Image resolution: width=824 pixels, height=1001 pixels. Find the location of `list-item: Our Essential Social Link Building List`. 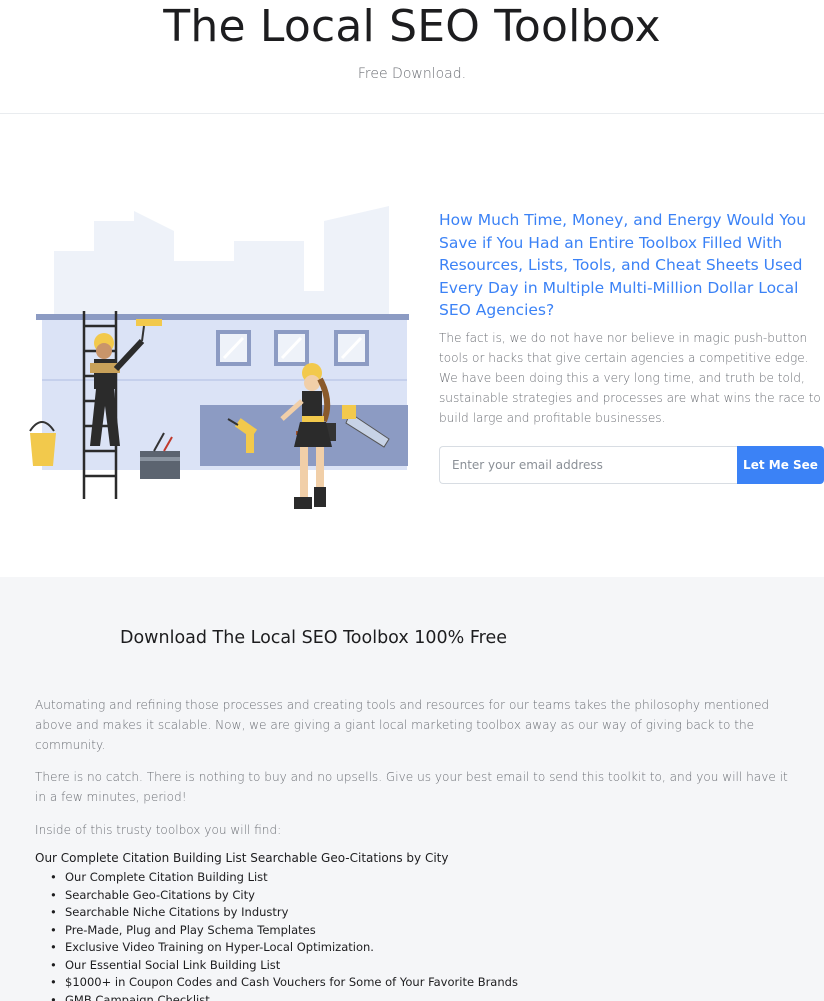

list-item: Our Essential Social Link Building List is located at coordinates (284, 966).